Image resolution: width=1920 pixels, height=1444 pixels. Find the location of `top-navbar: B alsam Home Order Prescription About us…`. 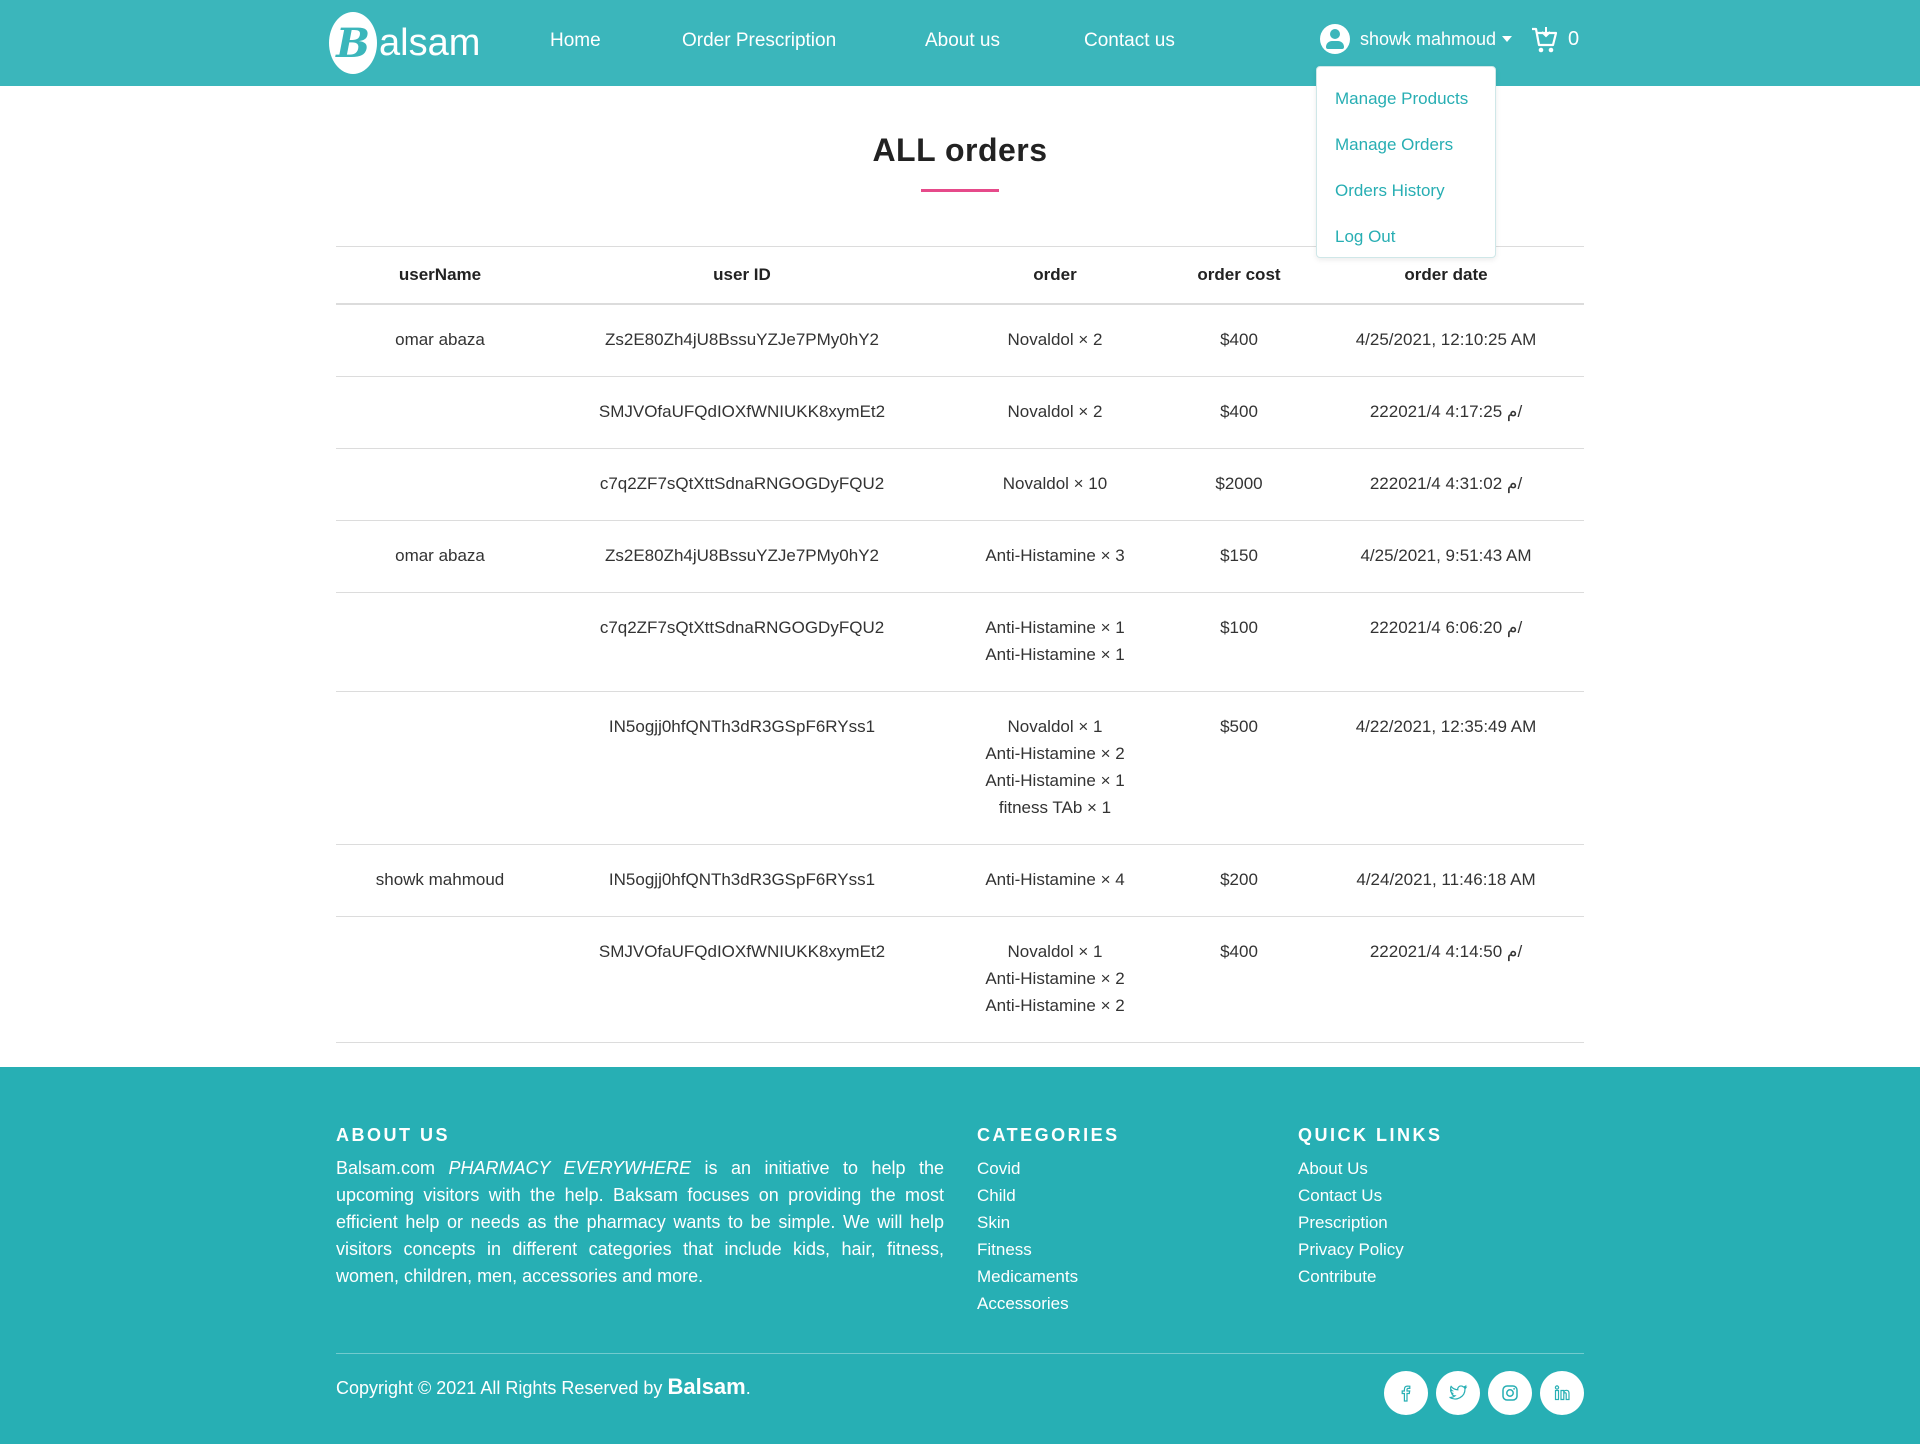

top-navbar: B alsam Home Order Prescription About us… is located at coordinates (960, 43).